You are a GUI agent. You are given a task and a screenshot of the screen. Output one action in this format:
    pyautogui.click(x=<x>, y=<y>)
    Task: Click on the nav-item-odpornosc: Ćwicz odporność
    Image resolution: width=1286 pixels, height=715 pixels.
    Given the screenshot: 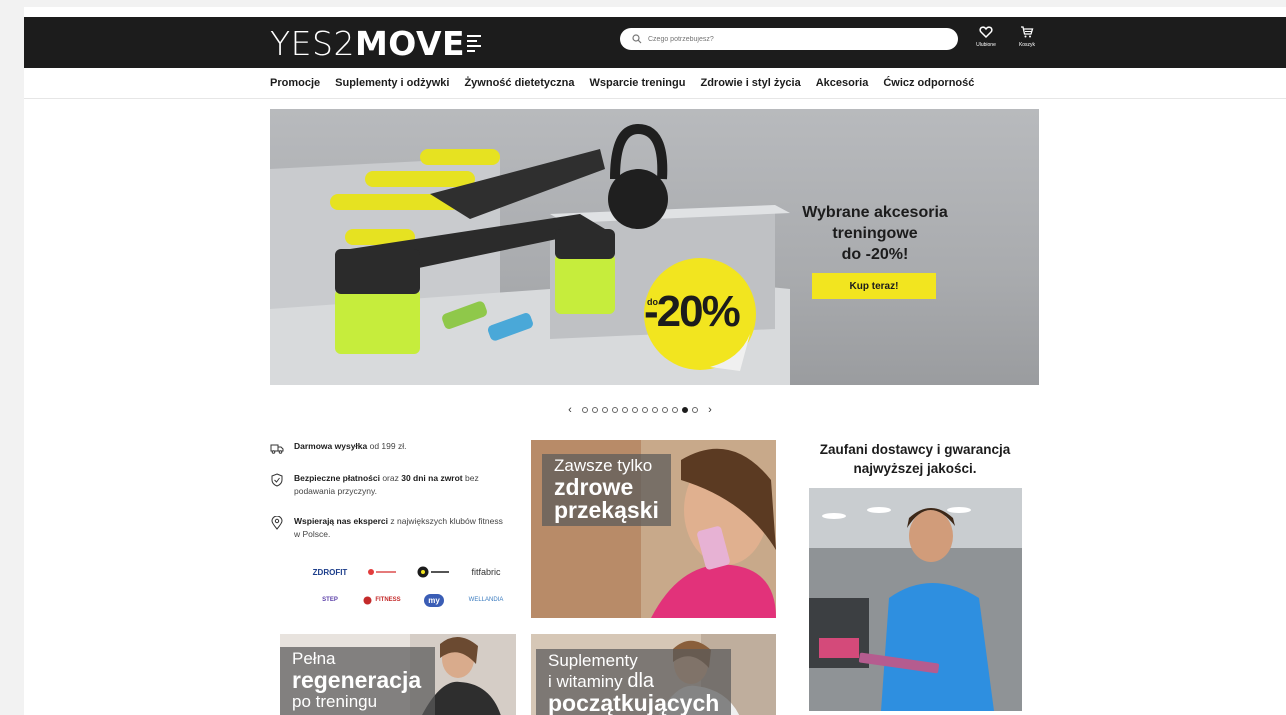 What is the action you would take?
    pyautogui.click(x=928, y=85)
    